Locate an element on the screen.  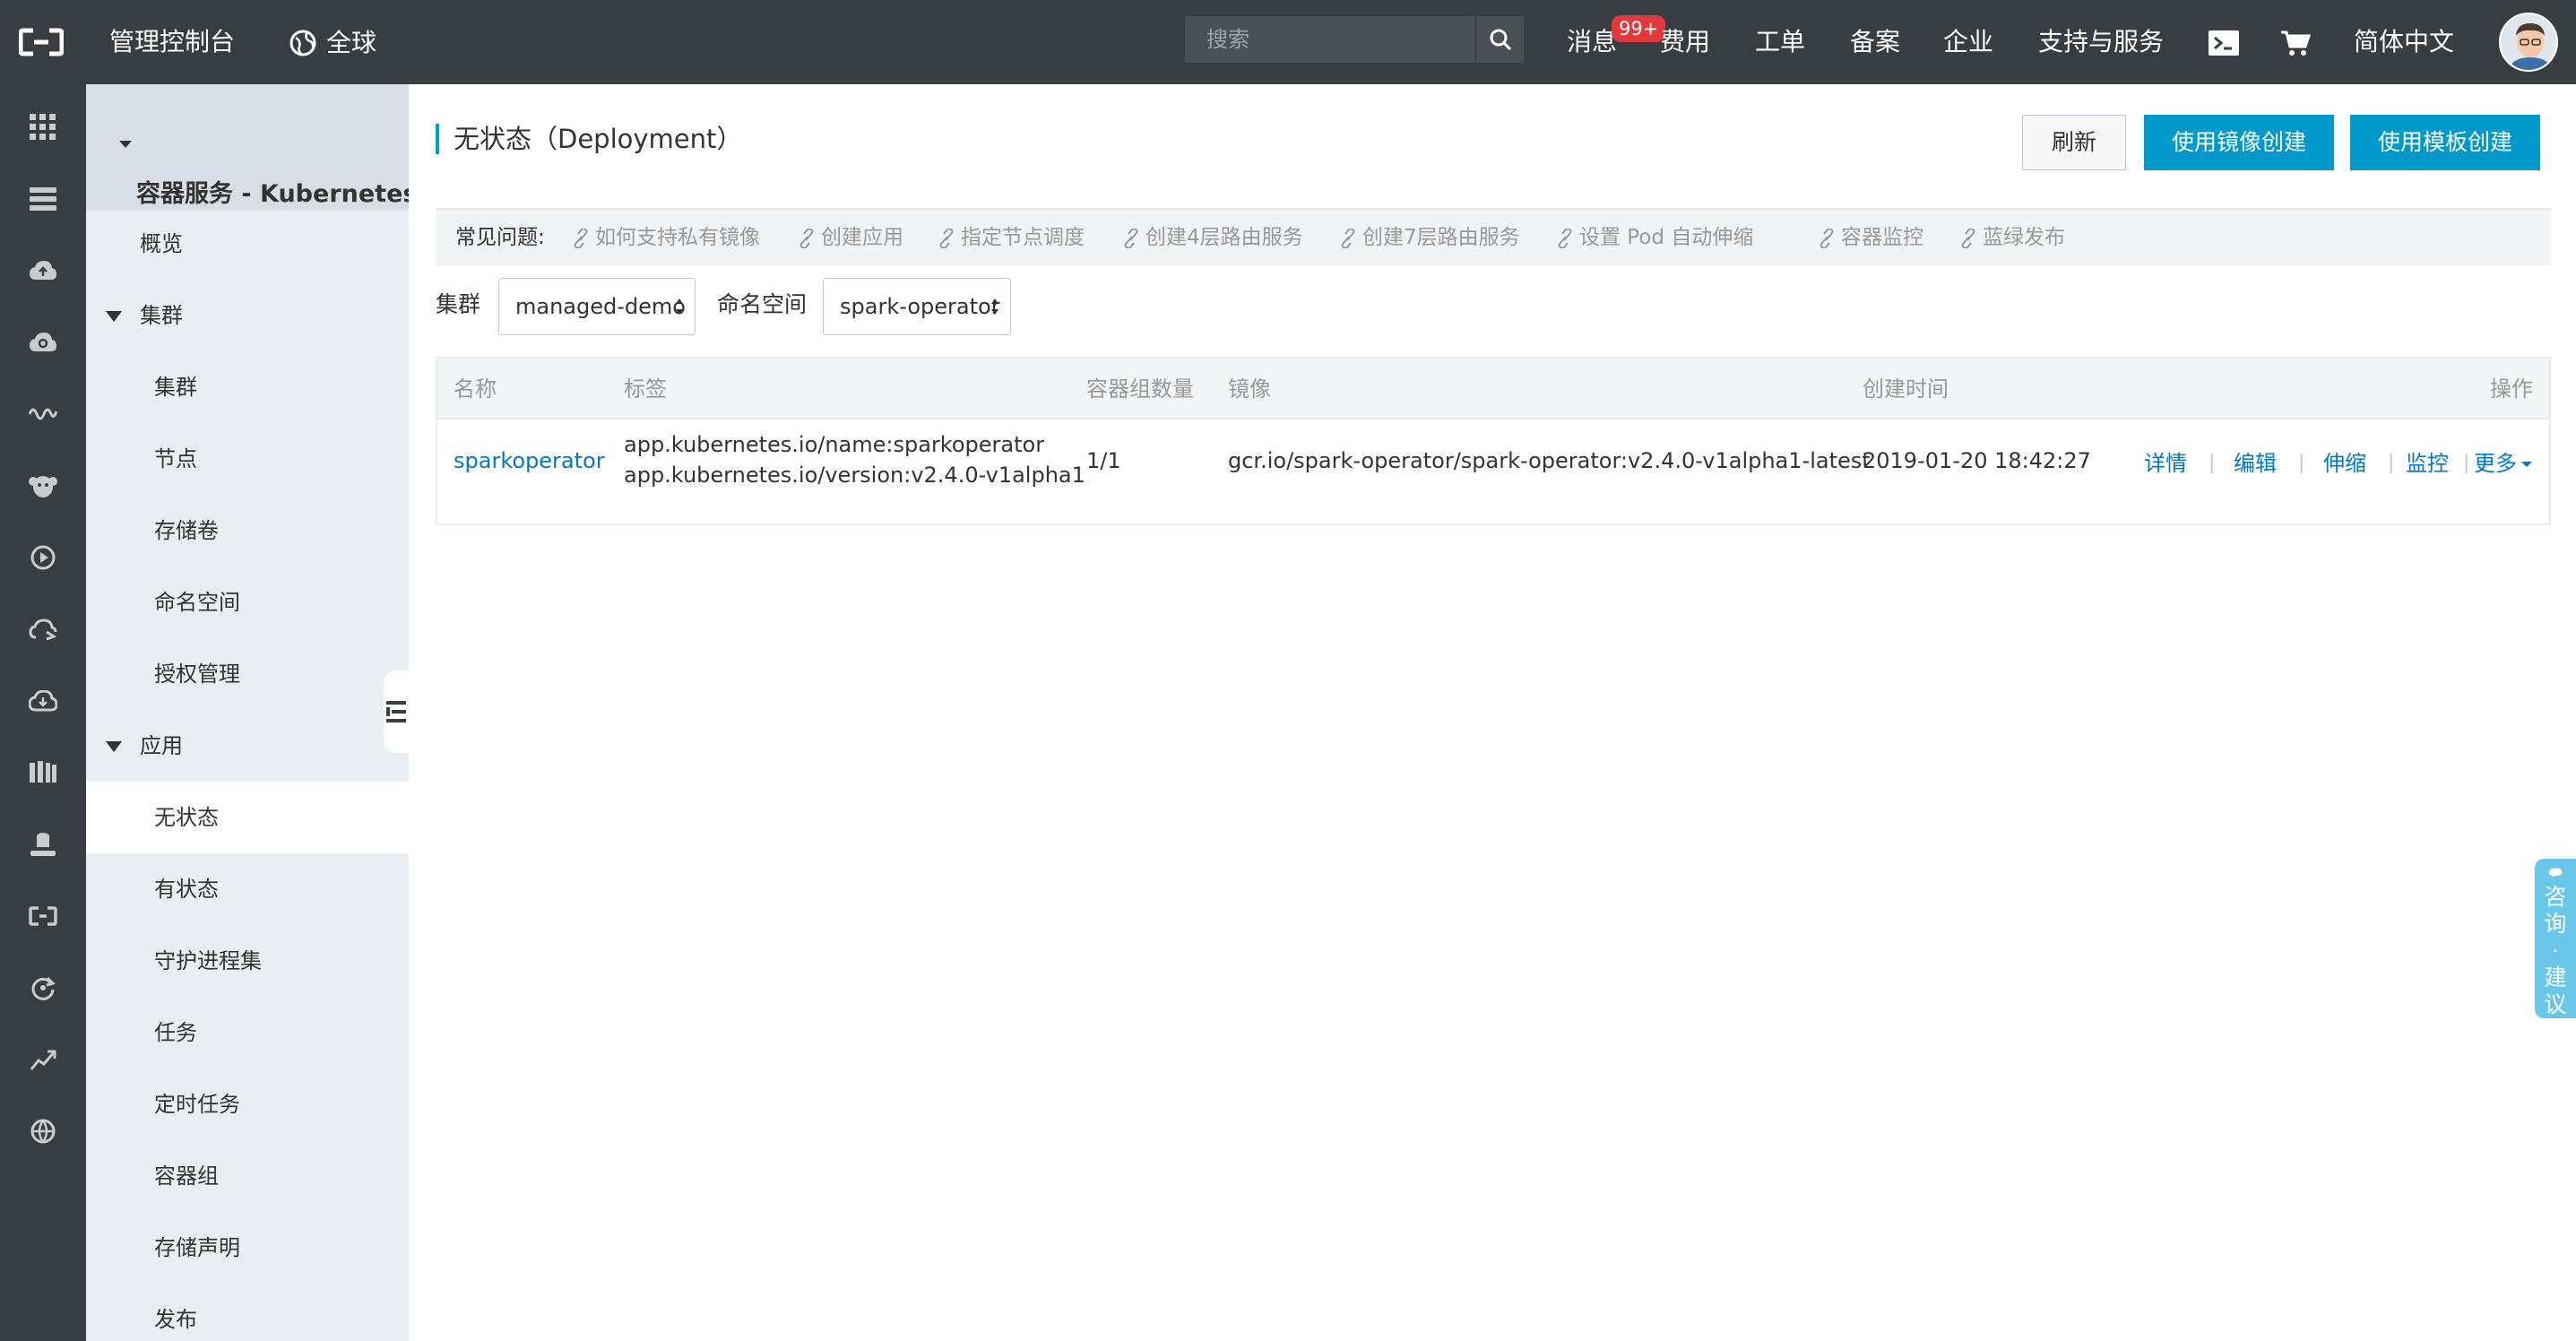
product-title-label: 容器服务 - Kubernetes is located at coordinates (272, 194).